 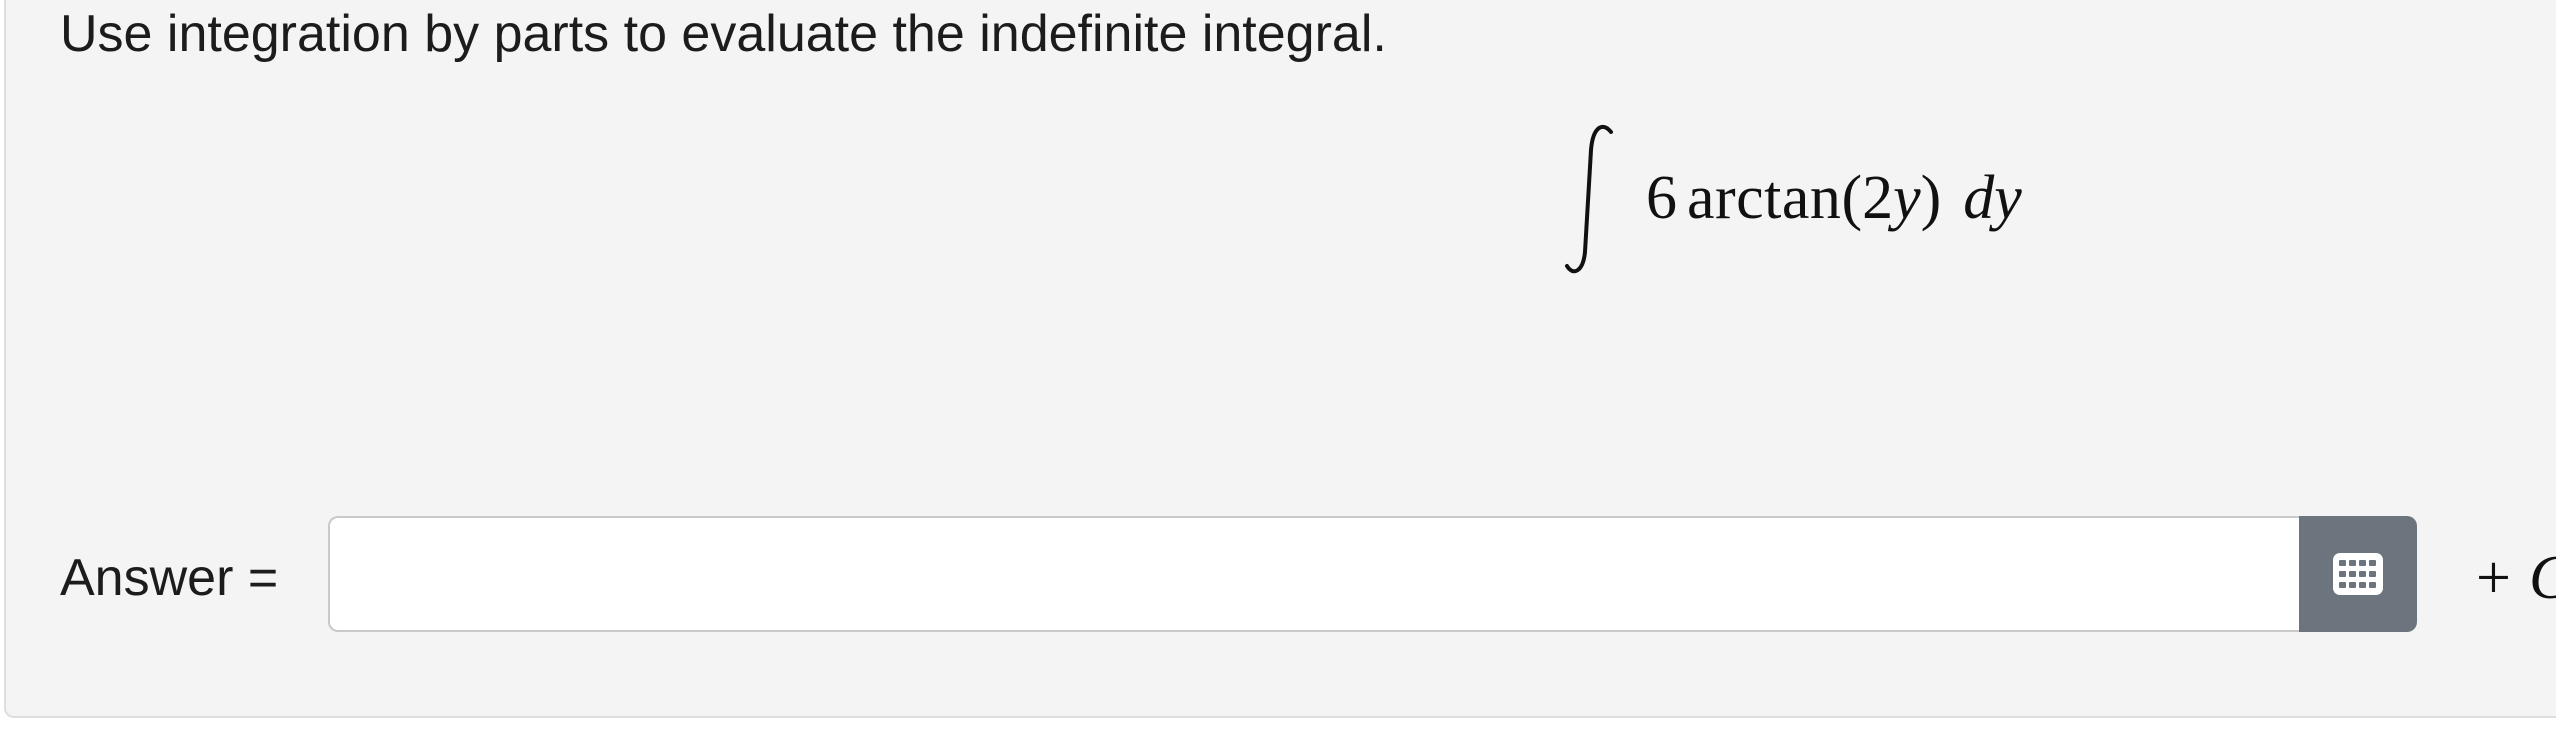 What do you see at coordinates (169, 578) in the screenshot?
I see `answer-label: Answer =` at bounding box center [169, 578].